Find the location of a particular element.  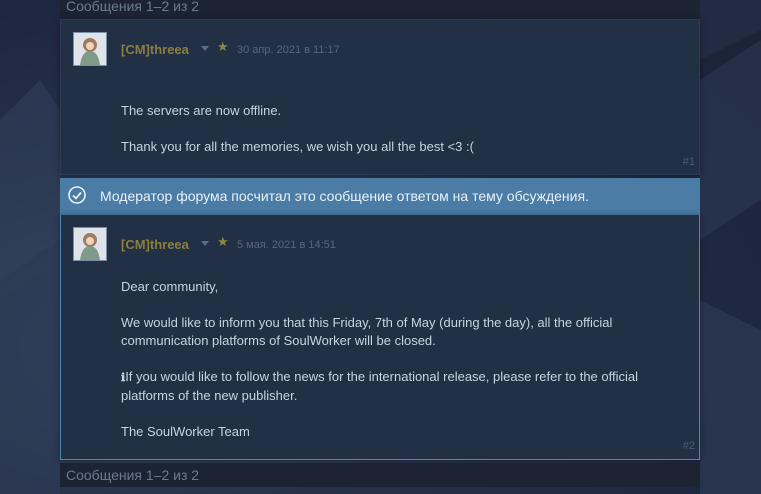

post-date: 5 мая. 2021 в 14:51 is located at coordinates (286, 245).